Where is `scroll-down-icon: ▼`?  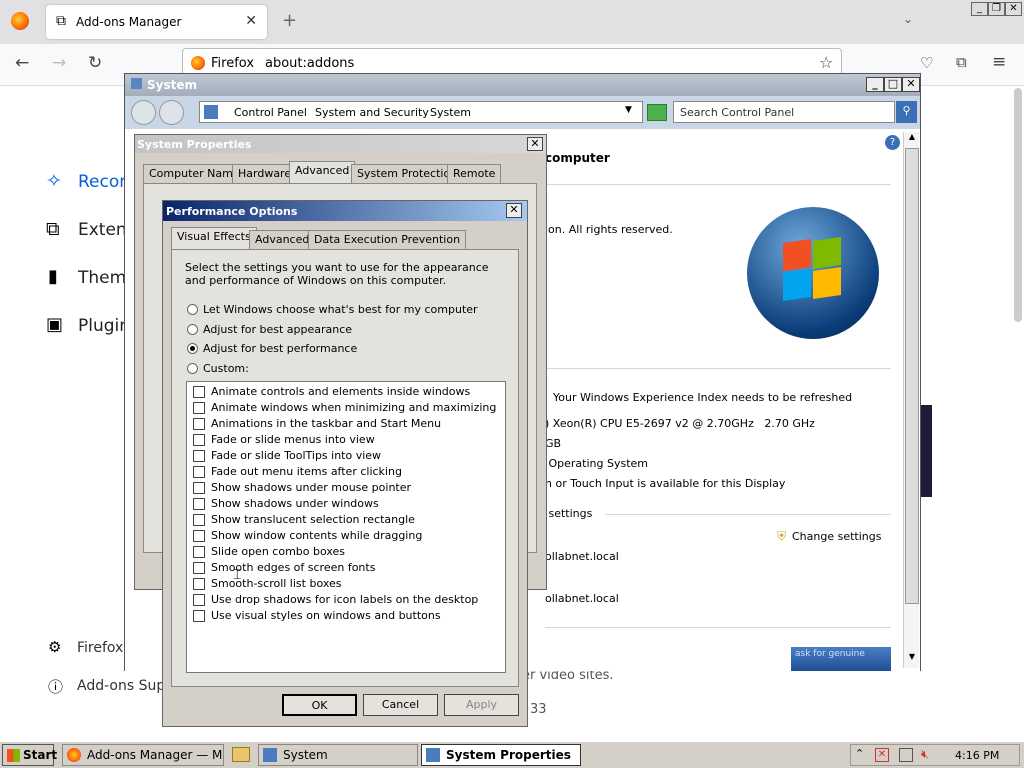 scroll-down-icon: ▼ is located at coordinates (912, 659).